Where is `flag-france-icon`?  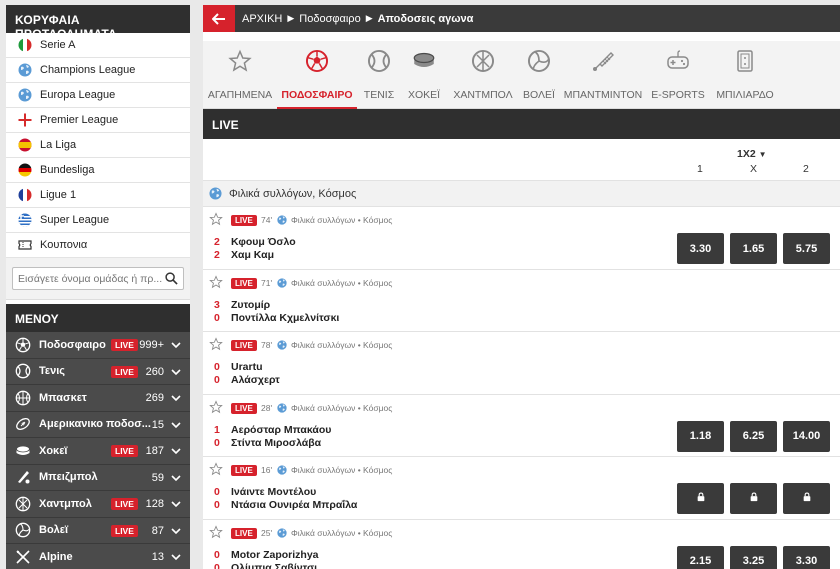 flag-france-icon is located at coordinates (25, 195).